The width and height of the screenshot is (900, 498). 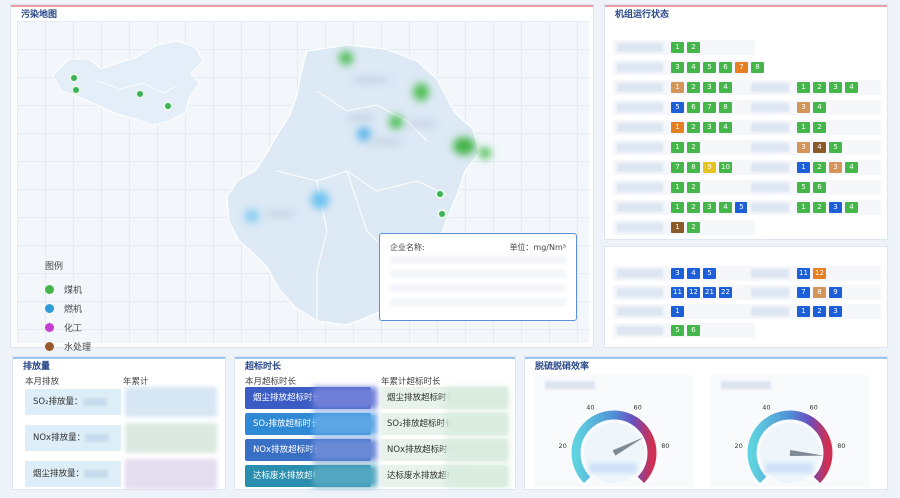 I want to click on legend-item: 煤机, so click(x=68, y=289).